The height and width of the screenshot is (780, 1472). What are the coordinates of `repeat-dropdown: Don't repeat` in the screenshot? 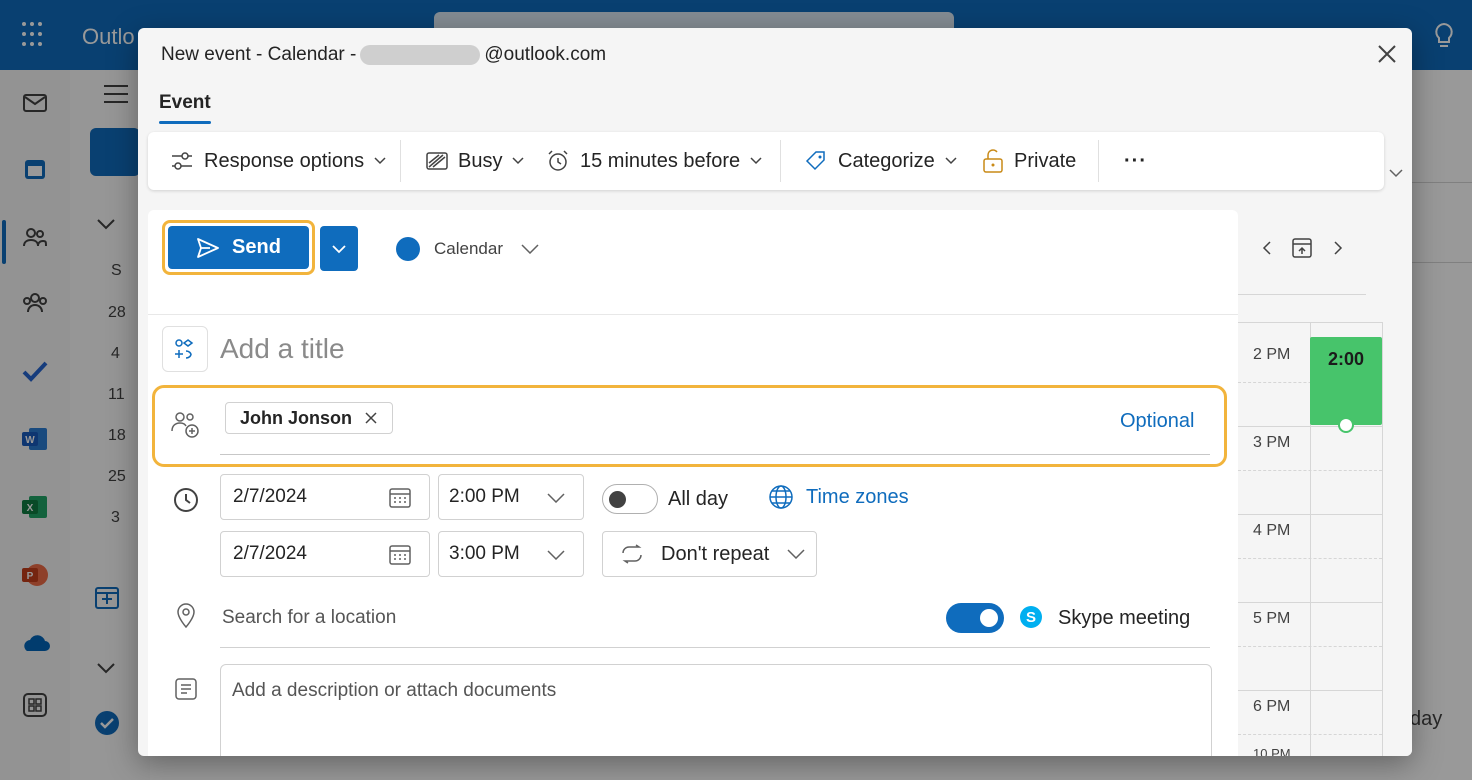 It's located at (709, 554).